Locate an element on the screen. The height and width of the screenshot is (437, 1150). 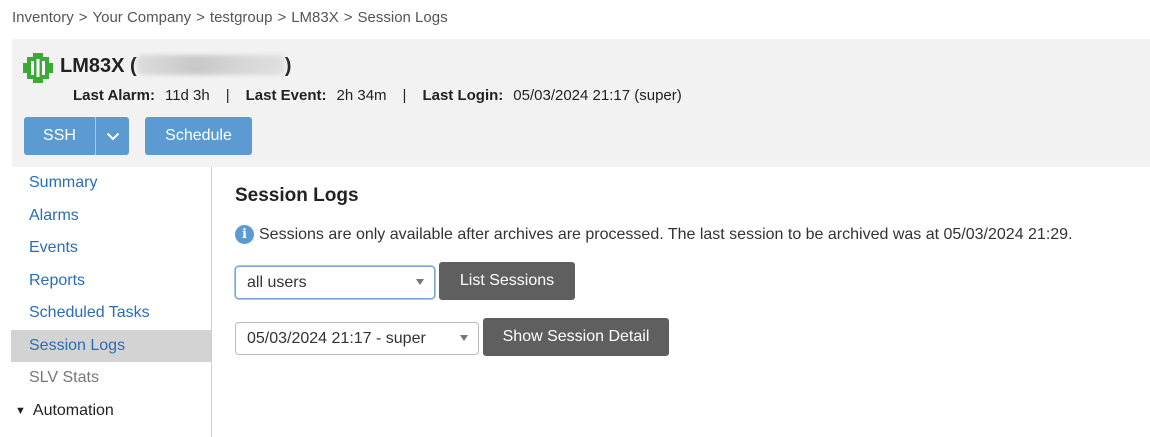
breadcrumb-session-logs: Session Logs is located at coordinates (402, 17).